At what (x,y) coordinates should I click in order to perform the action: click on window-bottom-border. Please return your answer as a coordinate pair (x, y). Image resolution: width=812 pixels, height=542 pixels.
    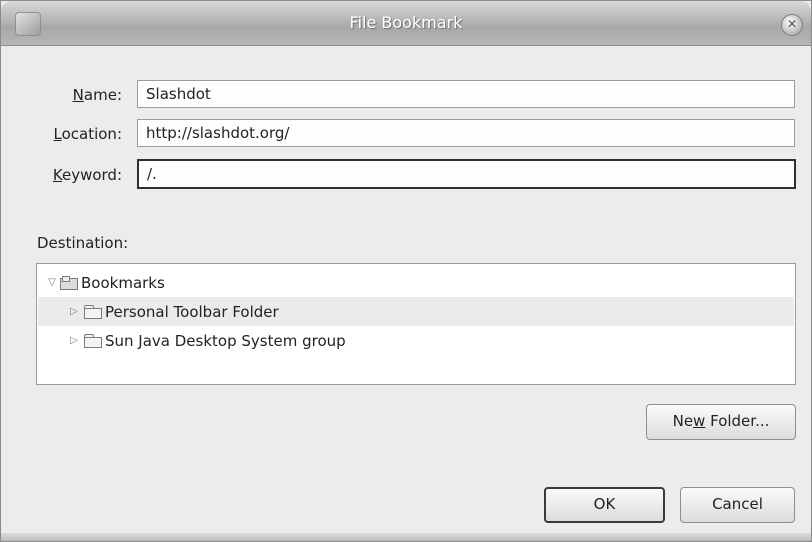
    Looking at the image, I should click on (406, 537).